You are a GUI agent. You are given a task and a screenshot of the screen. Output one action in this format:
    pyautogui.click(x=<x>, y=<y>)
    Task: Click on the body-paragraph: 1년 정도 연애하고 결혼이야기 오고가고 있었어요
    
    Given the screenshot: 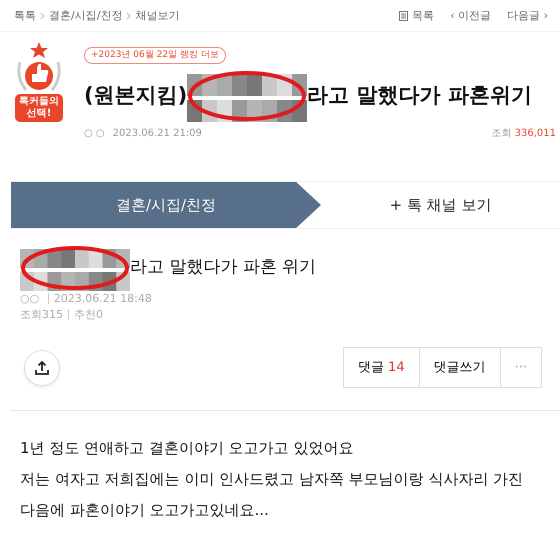 What is the action you would take?
    pyautogui.click(x=187, y=448)
    